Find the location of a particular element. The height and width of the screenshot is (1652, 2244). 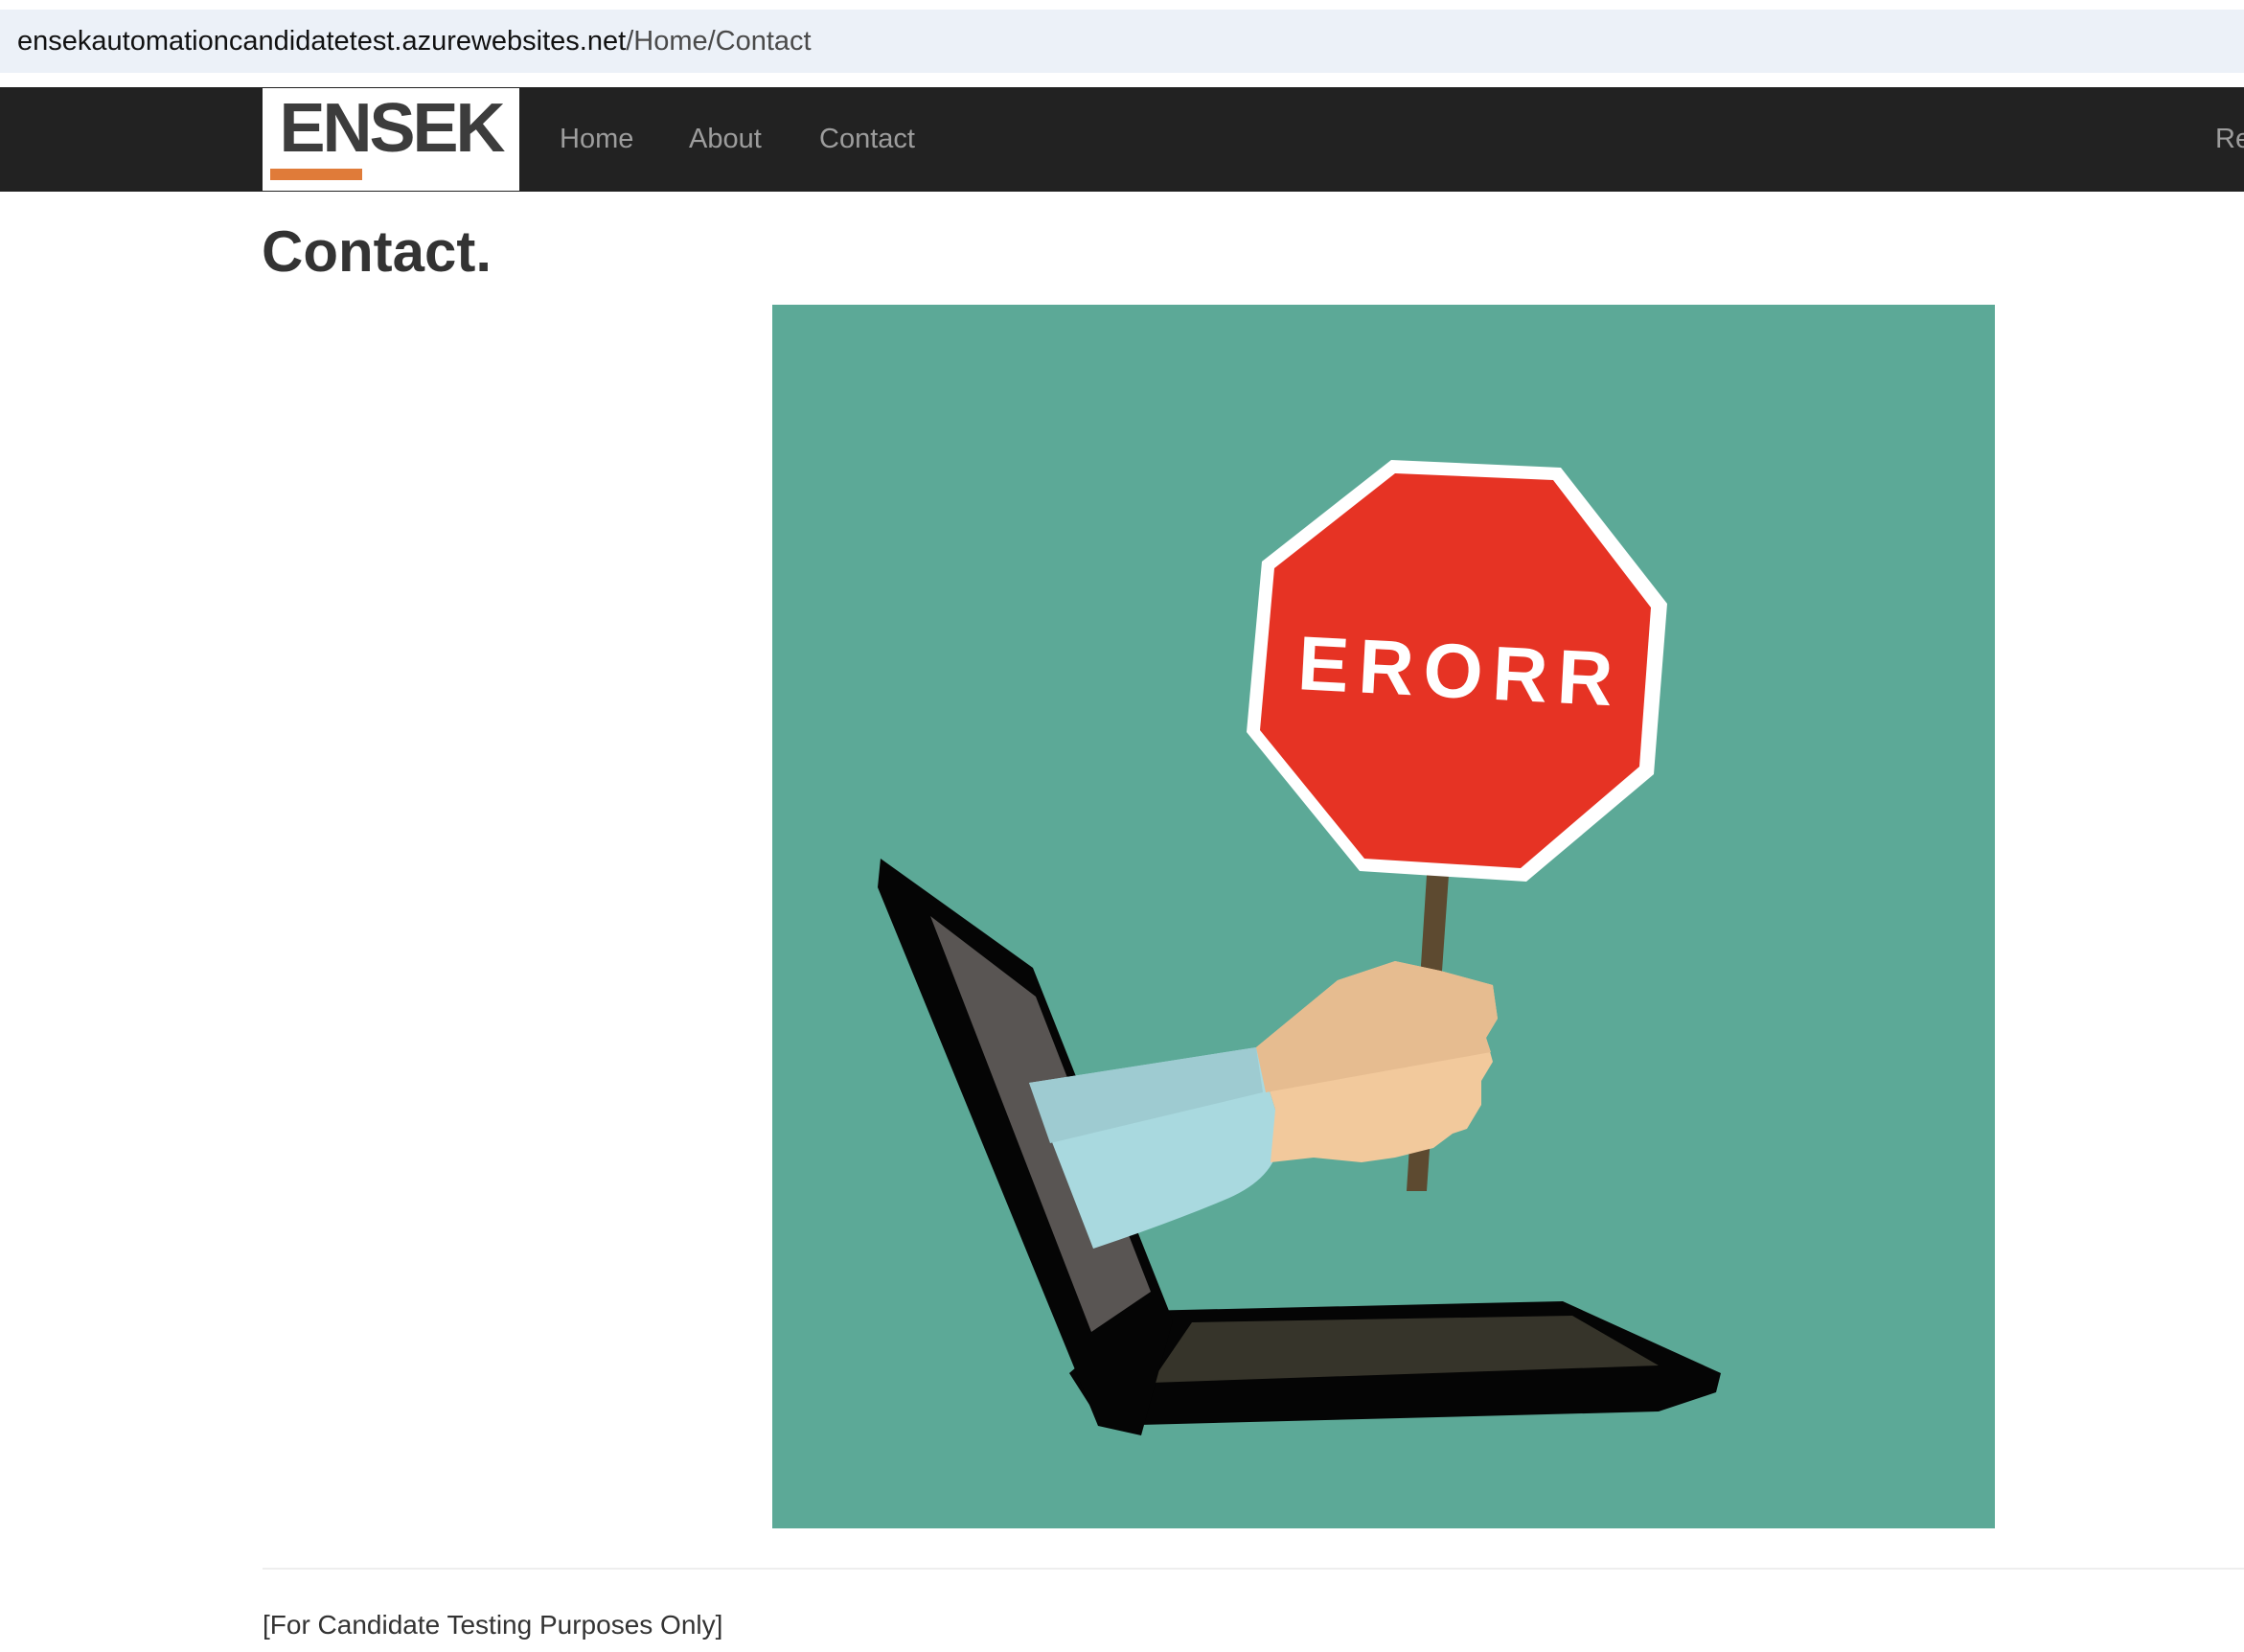

nav-contact-link: Contact is located at coordinates (867, 139).